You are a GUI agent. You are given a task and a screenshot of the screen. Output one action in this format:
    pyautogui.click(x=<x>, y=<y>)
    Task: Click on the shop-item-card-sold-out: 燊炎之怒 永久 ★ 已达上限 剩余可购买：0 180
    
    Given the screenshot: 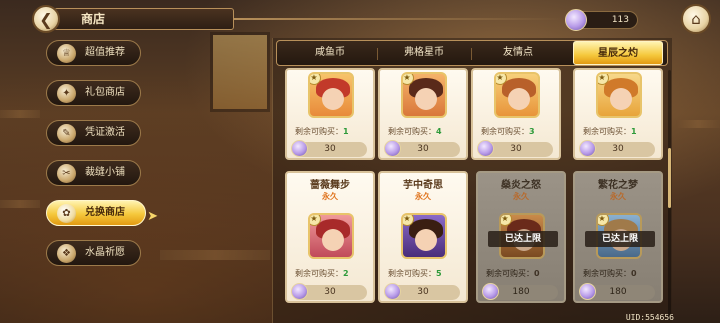 What is the action you would take?
    pyautogui.click(x=521, y=237)
    